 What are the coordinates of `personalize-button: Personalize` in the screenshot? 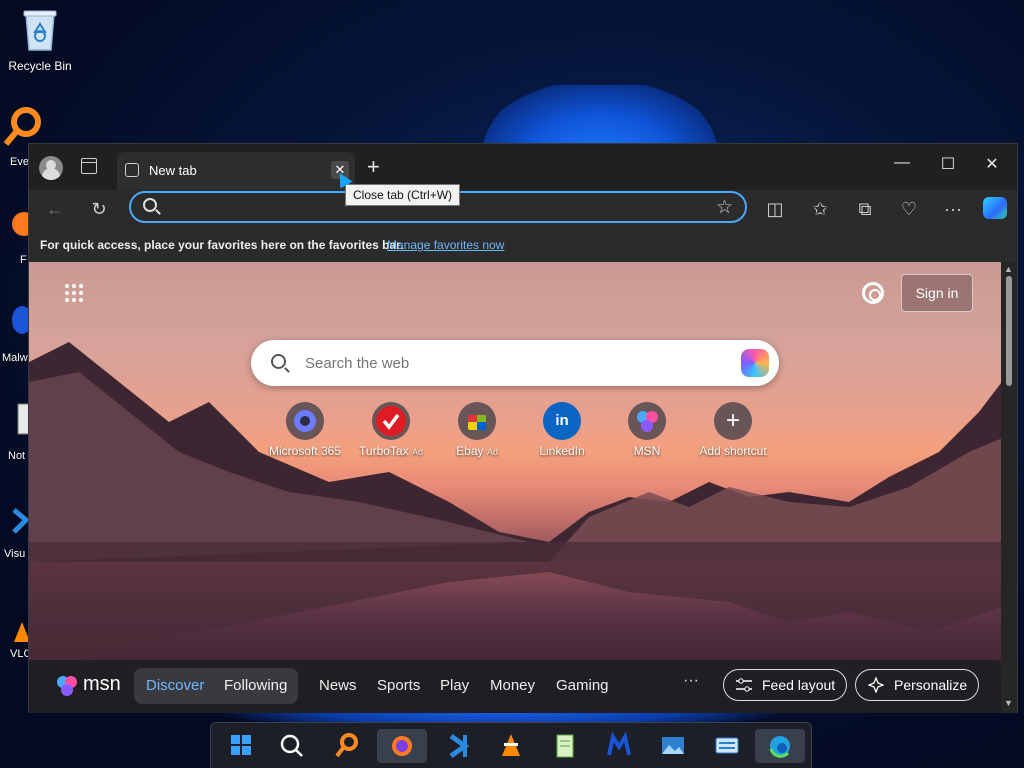 It's located at (917, 685).